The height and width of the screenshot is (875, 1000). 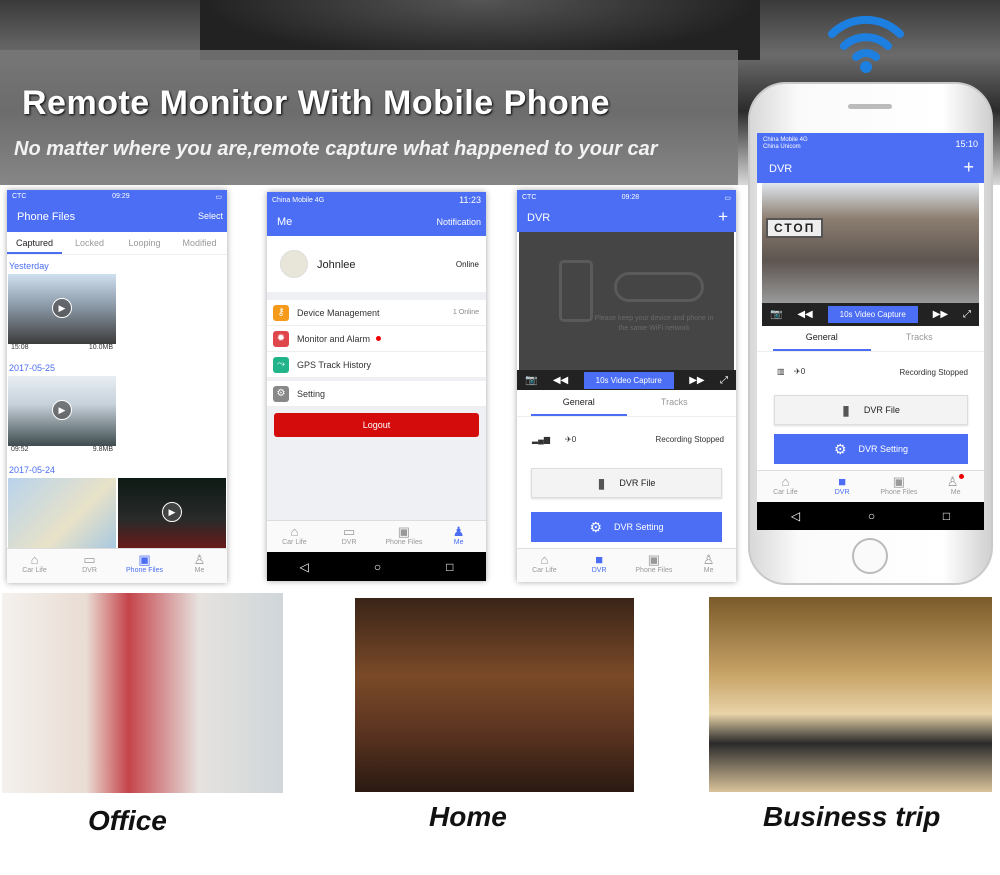 What do you see at coordinates (866, 44) in the screenshot?
I see `wifi-icon` at bounding box center [866, 44].